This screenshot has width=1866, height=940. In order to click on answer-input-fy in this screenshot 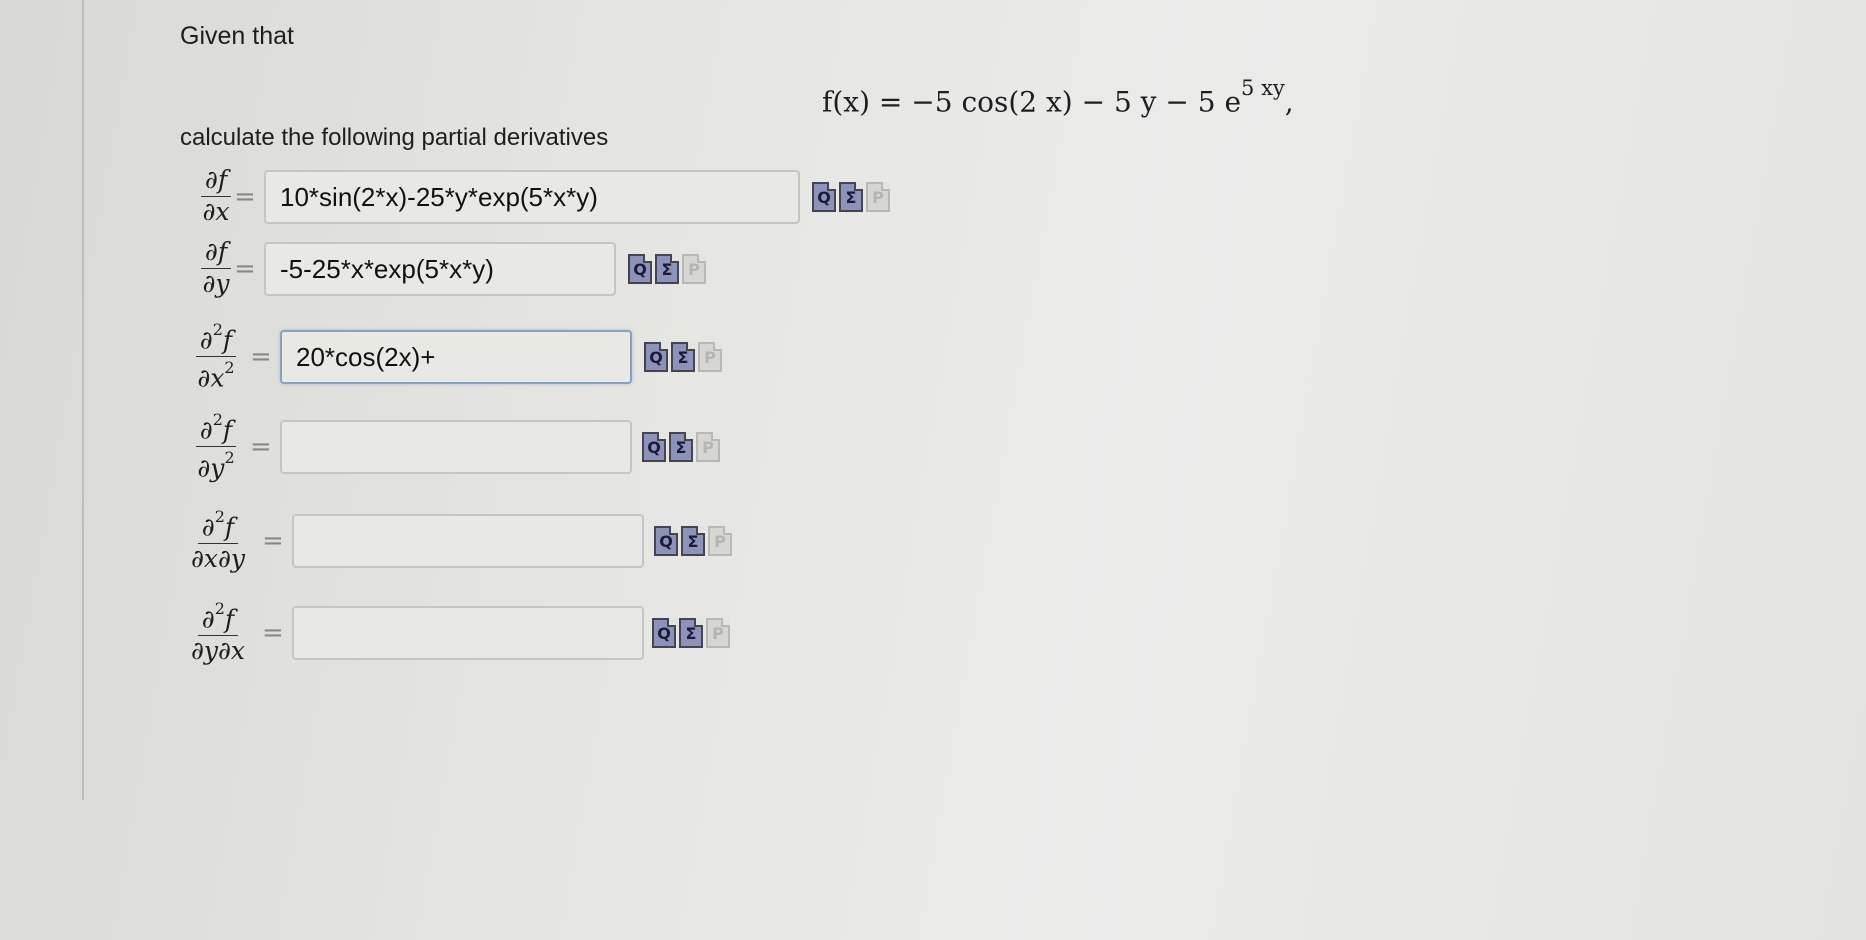, I will do `click(440, 269)`.